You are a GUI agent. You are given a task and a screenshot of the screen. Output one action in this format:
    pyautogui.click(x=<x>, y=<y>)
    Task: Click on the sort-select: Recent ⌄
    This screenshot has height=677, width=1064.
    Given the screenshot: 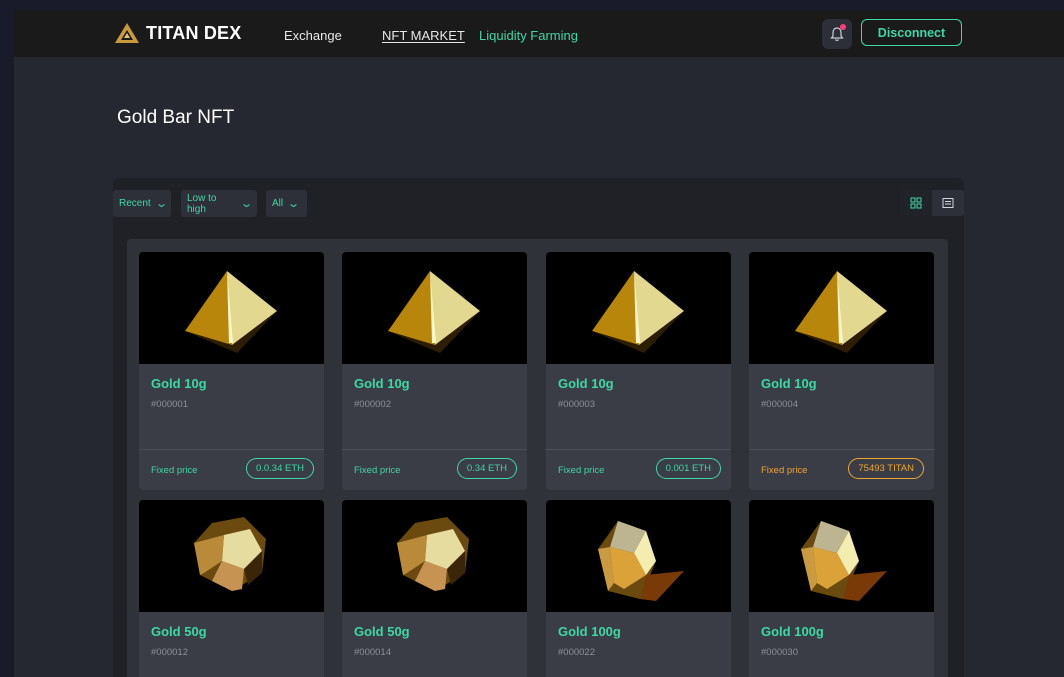 What is the action you would take?
    pyautogui.click(x=142, y=203)
    